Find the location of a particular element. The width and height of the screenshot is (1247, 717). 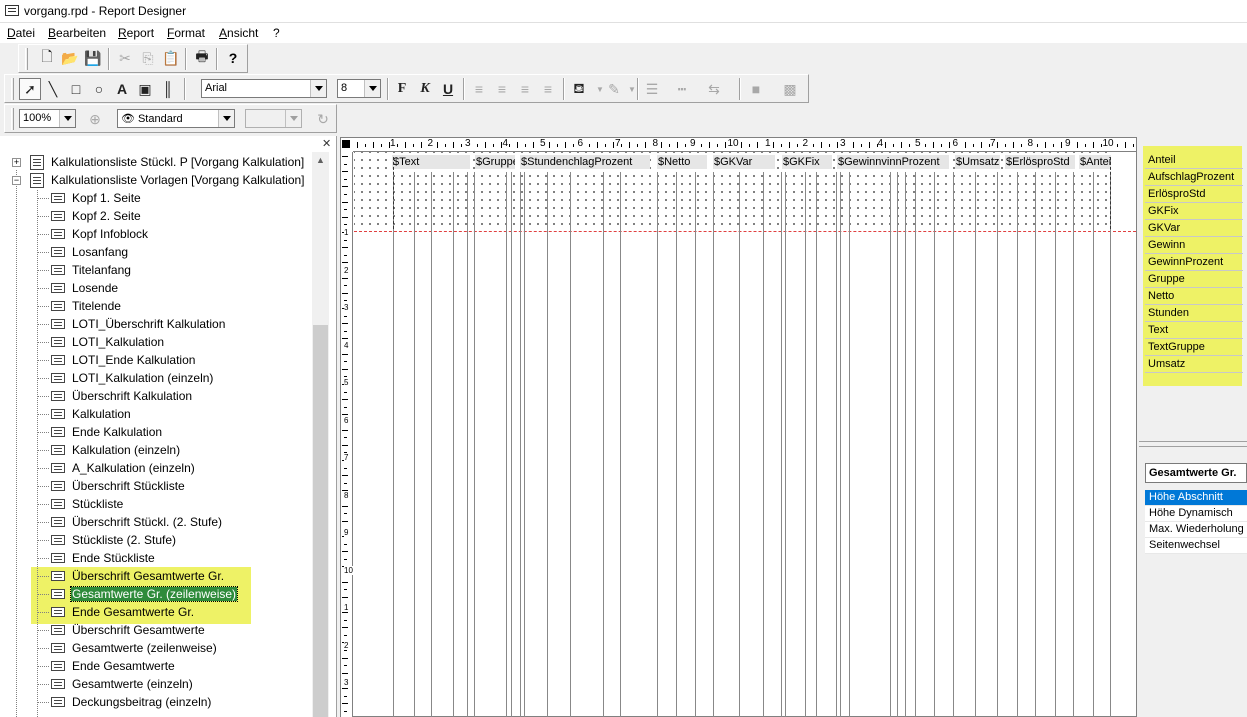

style-select: 👁 Standard is located at coordinates (176, 118).